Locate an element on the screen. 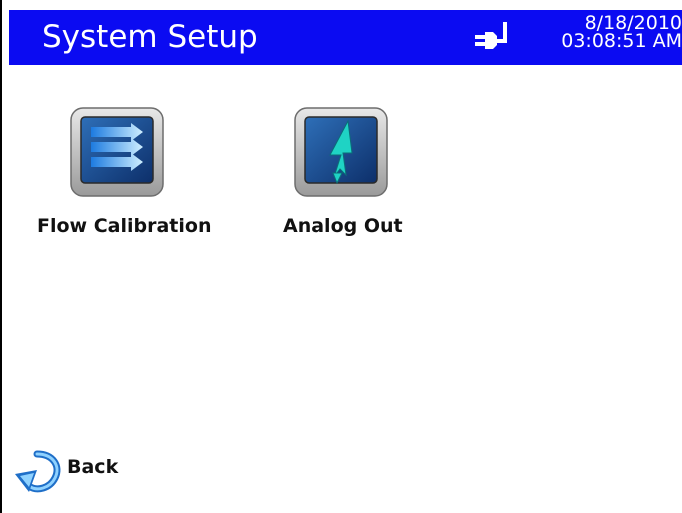 The height and width of the screenshot is (513, 682). flow-arrows-icon is located at coordinates (117, 152).